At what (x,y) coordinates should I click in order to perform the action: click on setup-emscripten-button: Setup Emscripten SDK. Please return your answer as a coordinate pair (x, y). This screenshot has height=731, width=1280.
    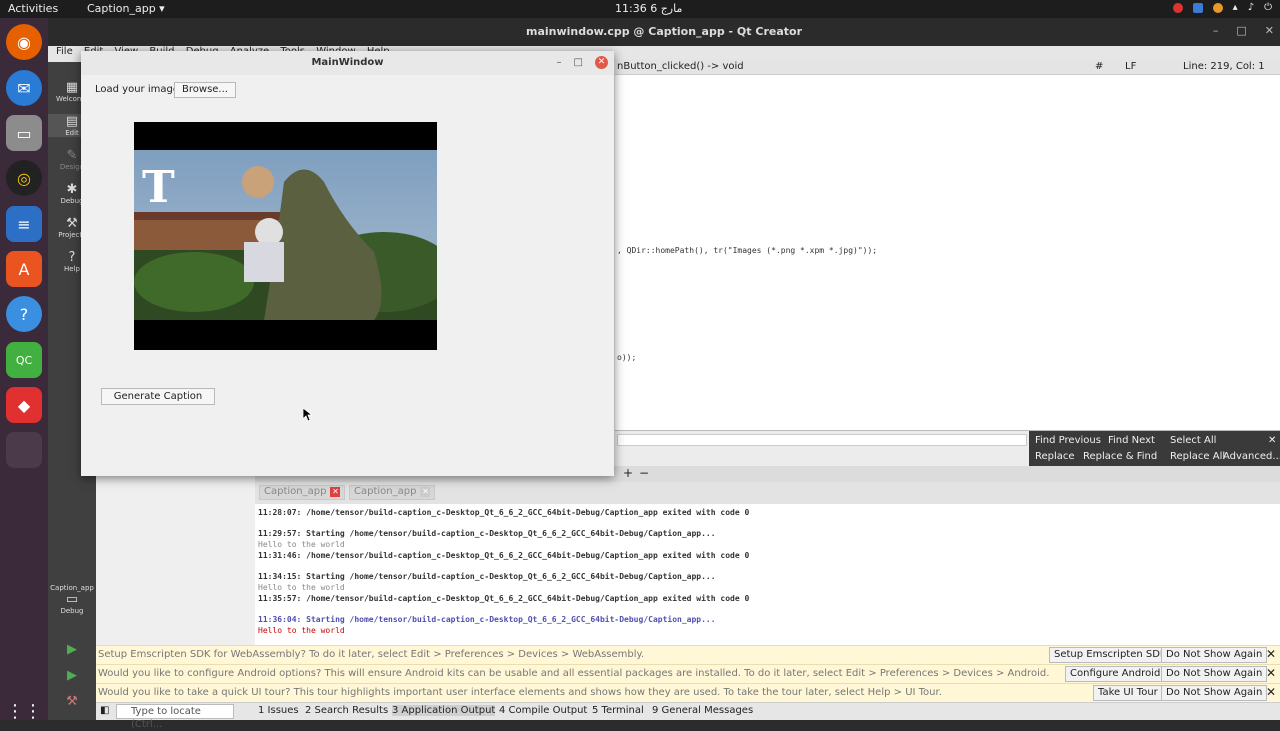
    Looking at the image, I should click on (1110, 655).